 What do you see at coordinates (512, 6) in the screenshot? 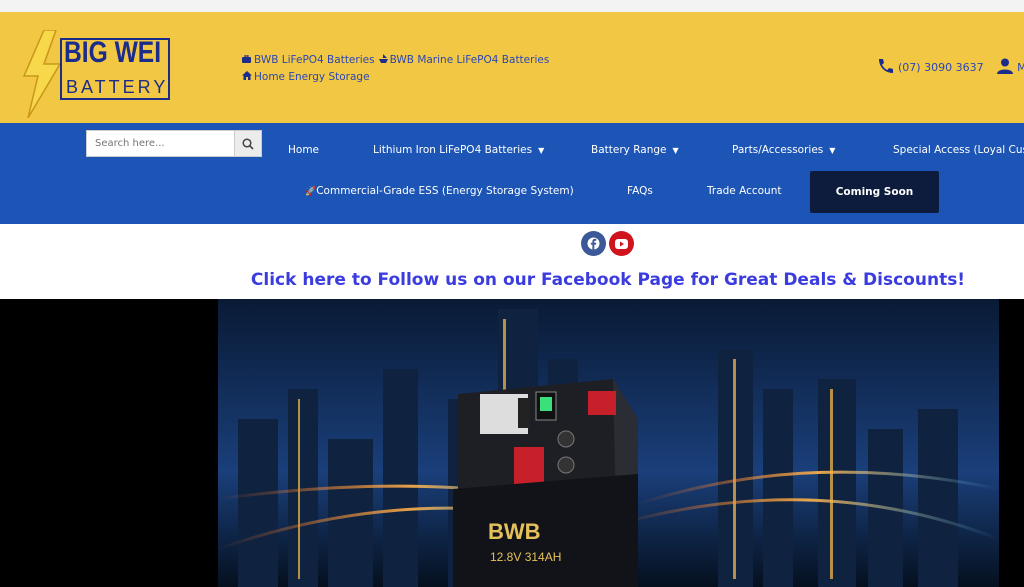
I see `bookmarks-bar` at bounding box center [512, 6].